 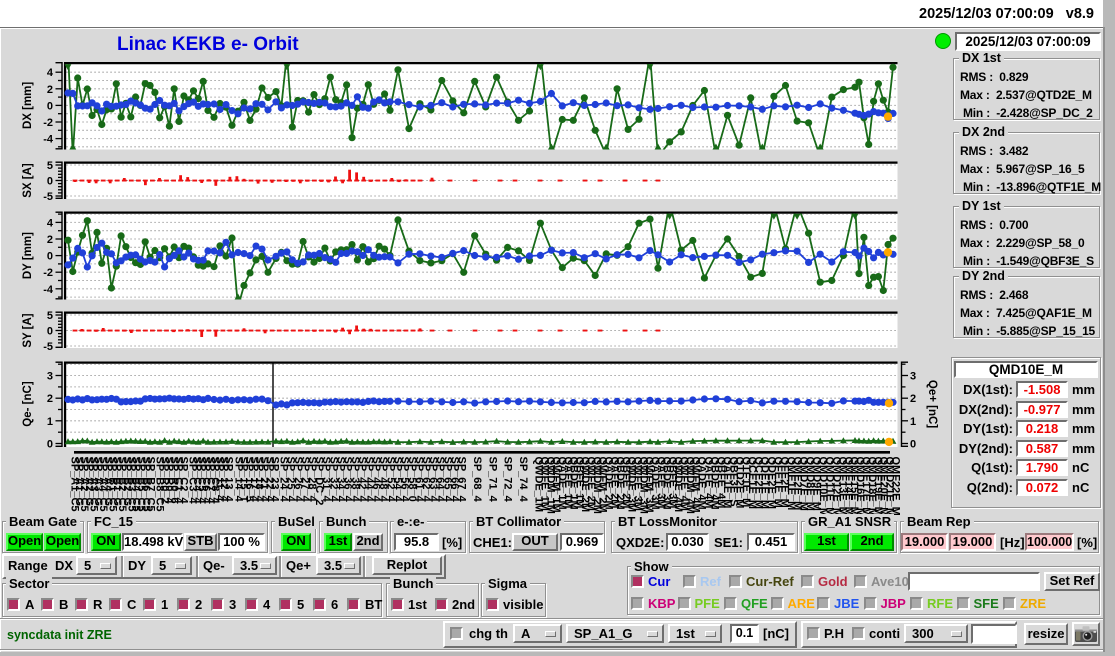 I want to click on svg-text: DX [mm], so click(x=28, y=105).